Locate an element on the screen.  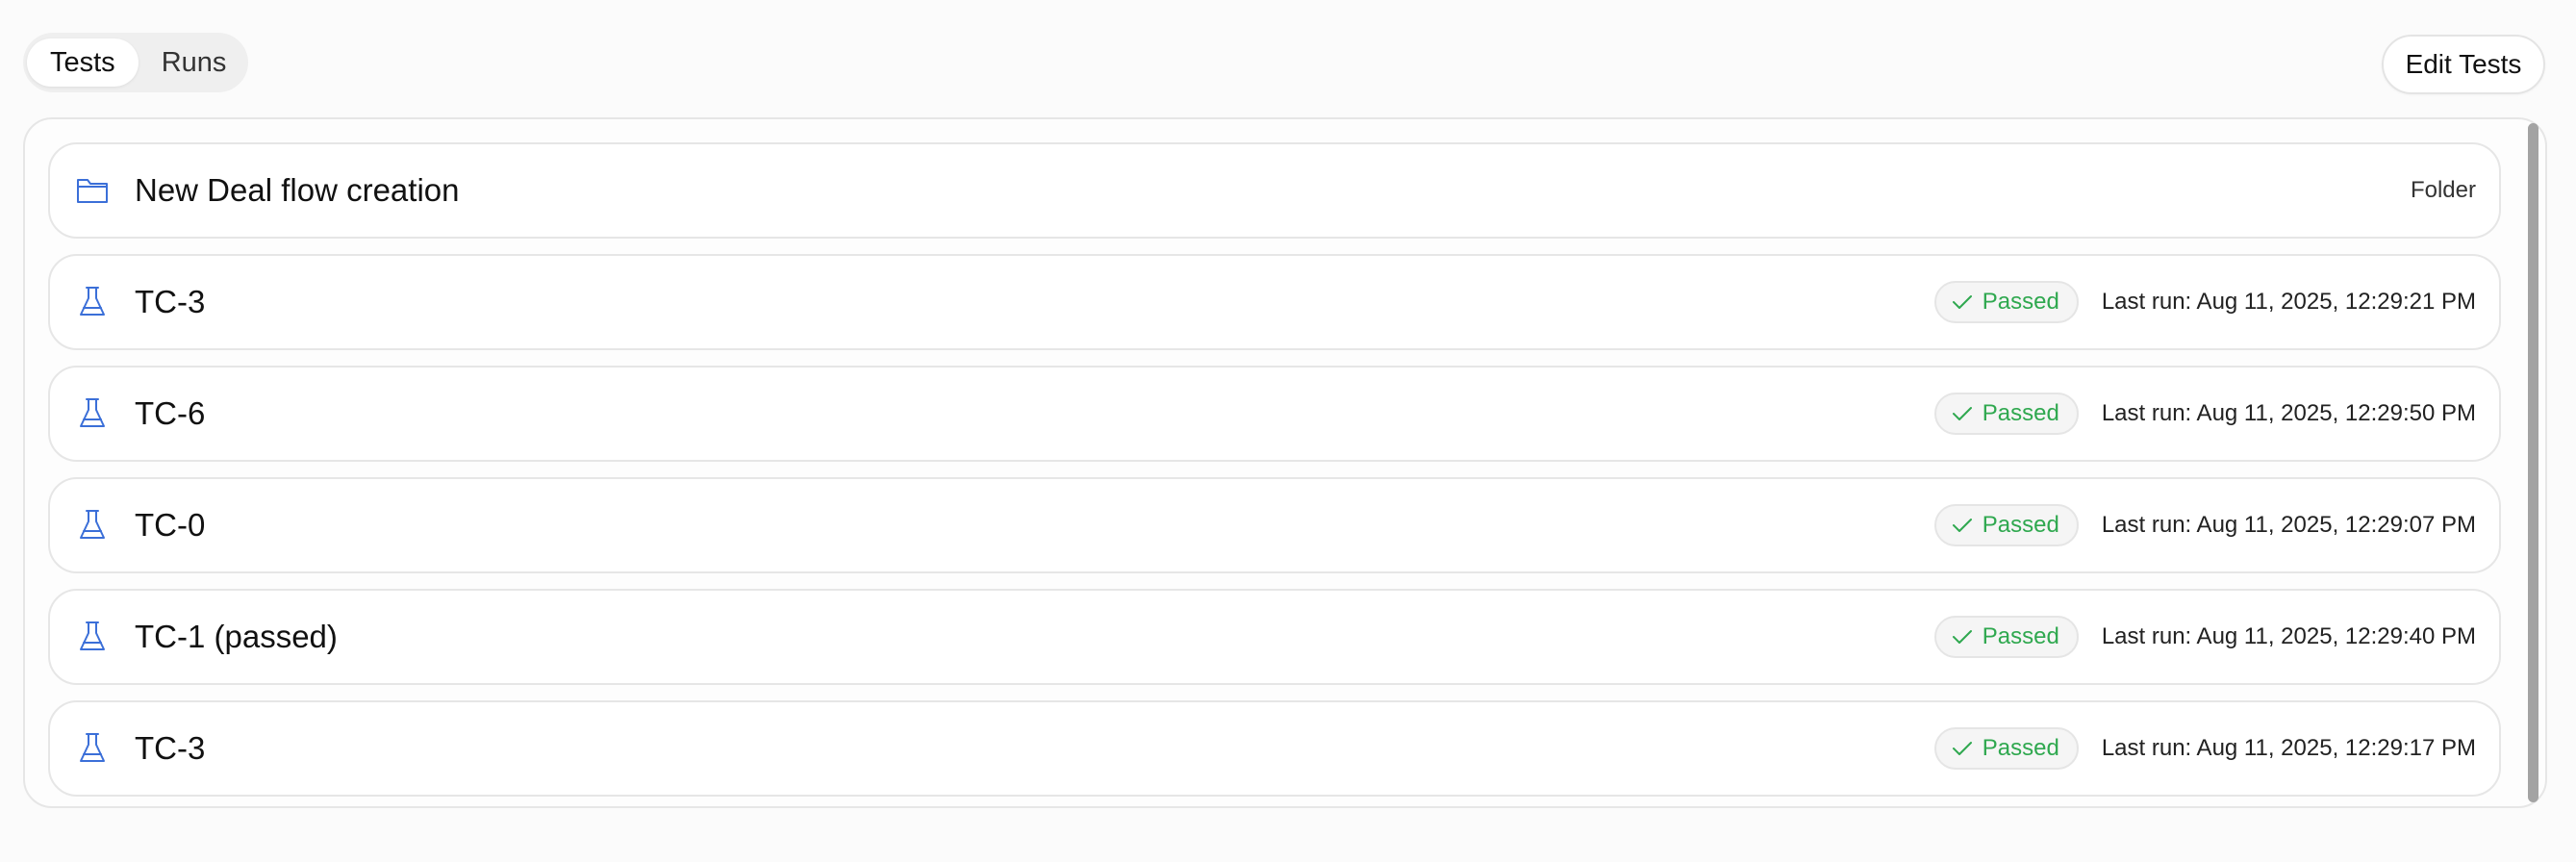
test-name: TC-0 is located at coordinates (170, 525).